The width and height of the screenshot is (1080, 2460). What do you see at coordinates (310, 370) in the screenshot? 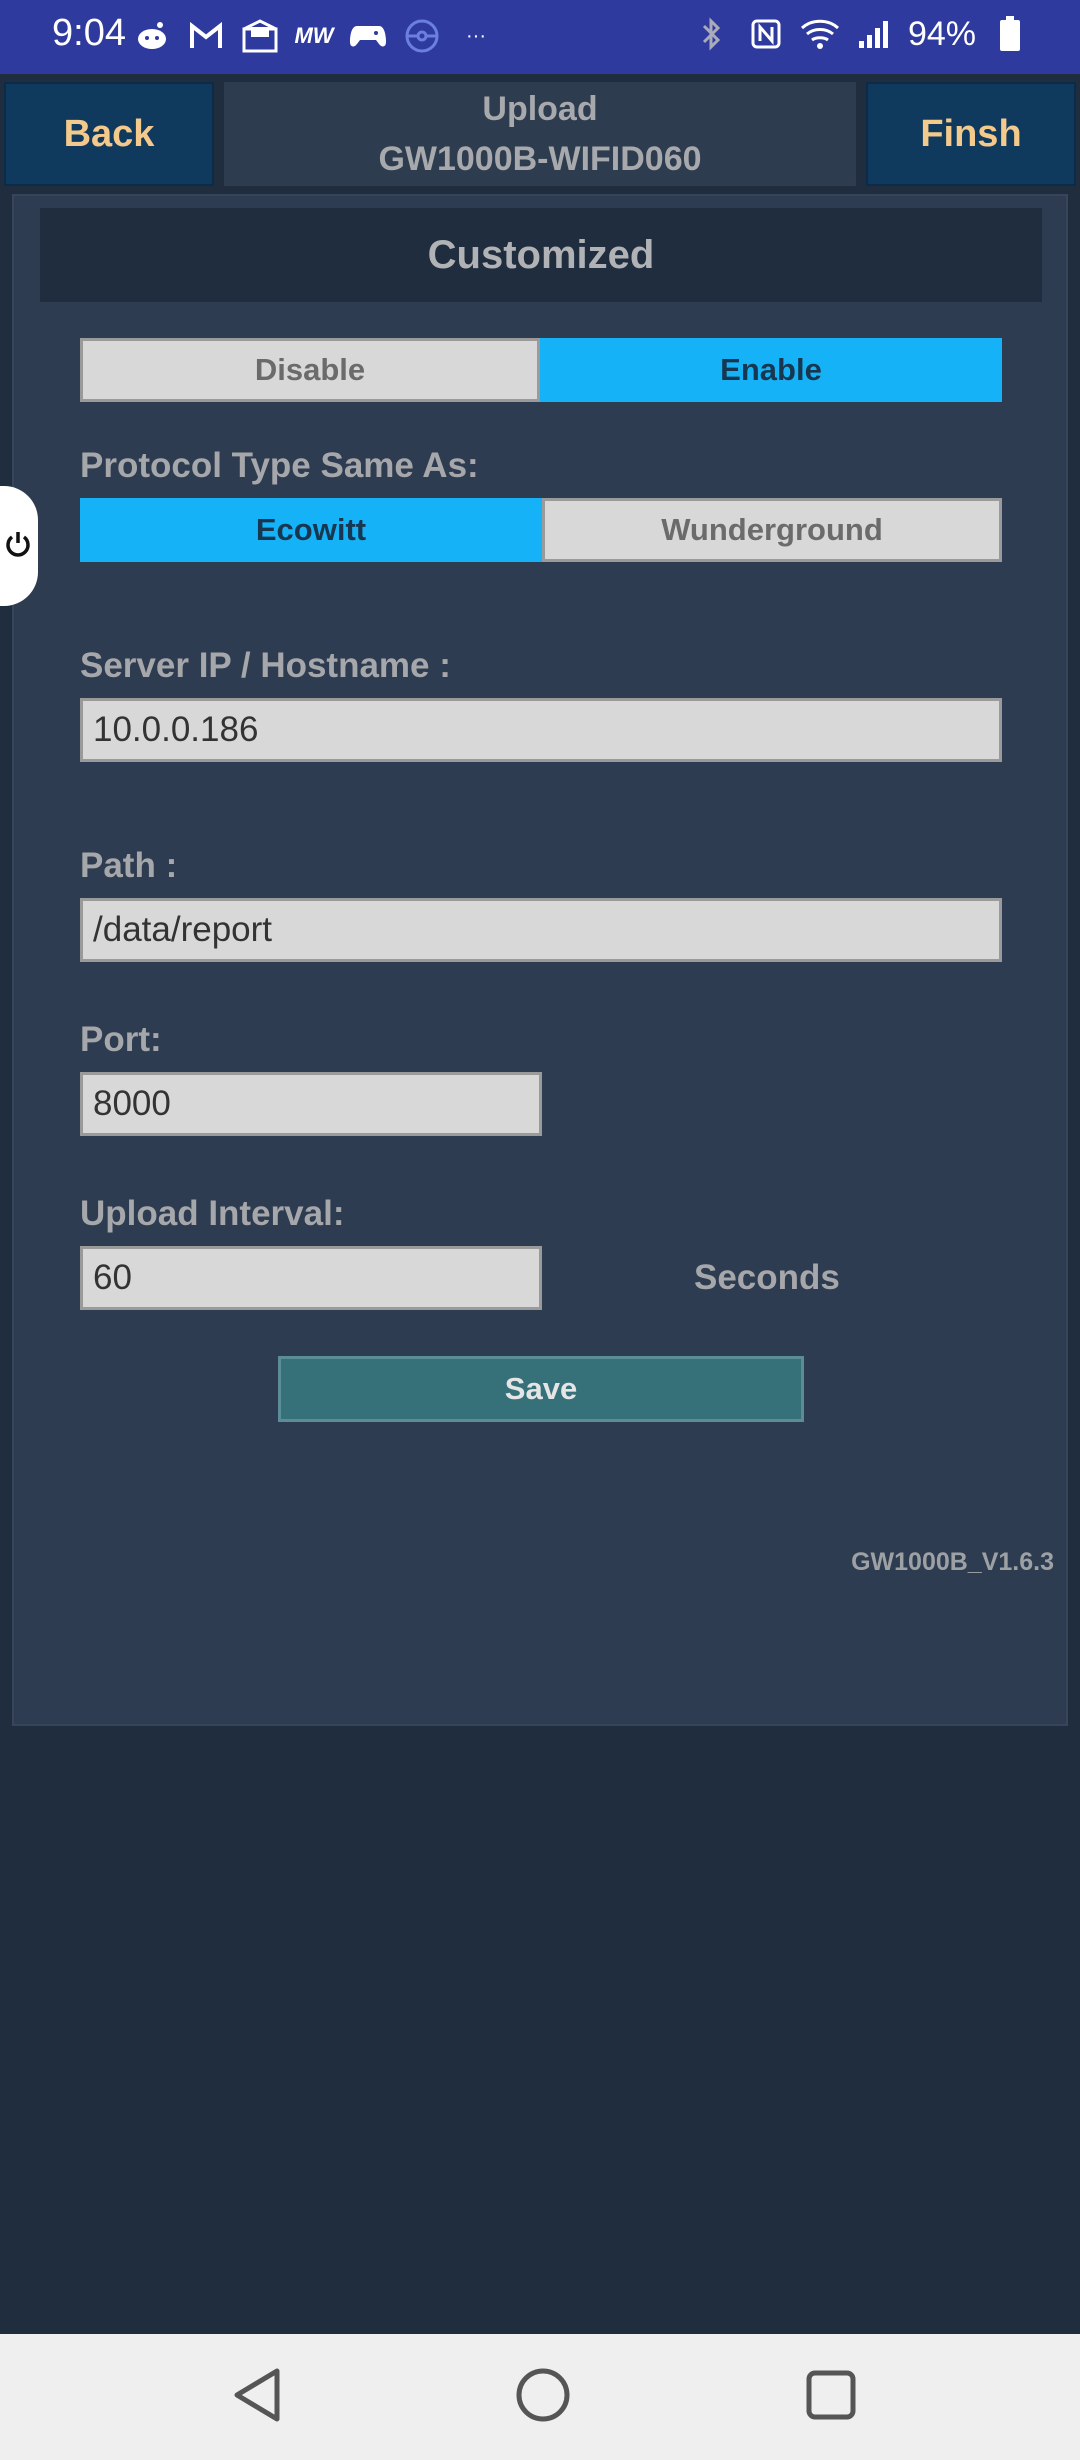
I see `disable-toggle: Disable` at bounding box center [310, 370].